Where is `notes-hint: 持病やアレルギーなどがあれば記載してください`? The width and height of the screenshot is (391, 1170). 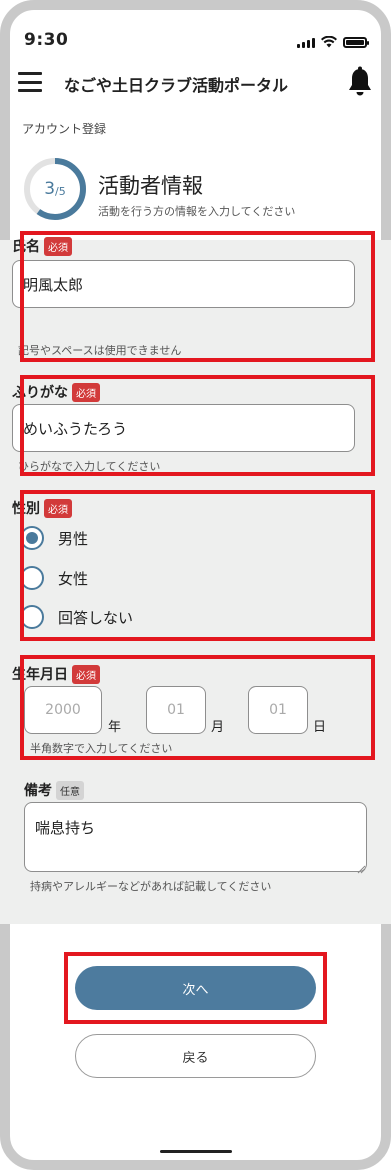
notes-hint: 持病やアレルギーなどがあれば記載してください is located at coordinates (151, 886).